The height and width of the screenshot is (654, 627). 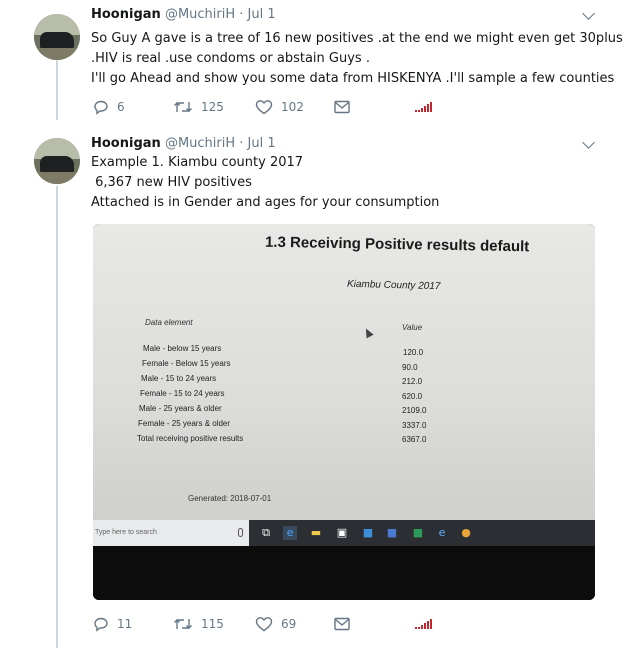 I want to click on excel-icon: ■, so click(x=418, y=532).